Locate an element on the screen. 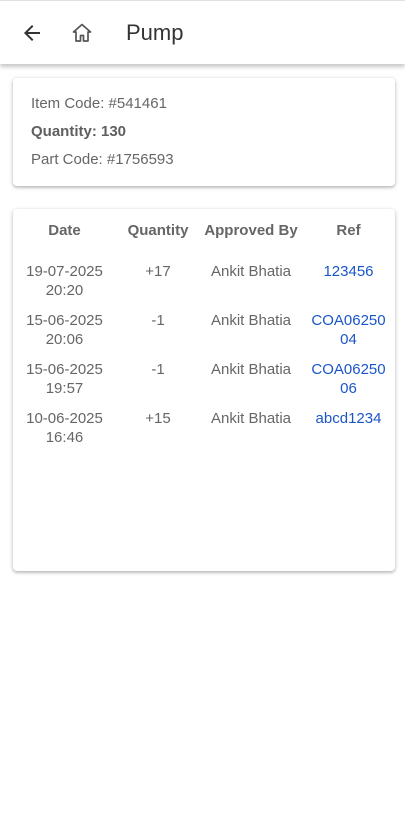  date-cell: 10-06-2025 16:46 is located at coordinates (64, 428).